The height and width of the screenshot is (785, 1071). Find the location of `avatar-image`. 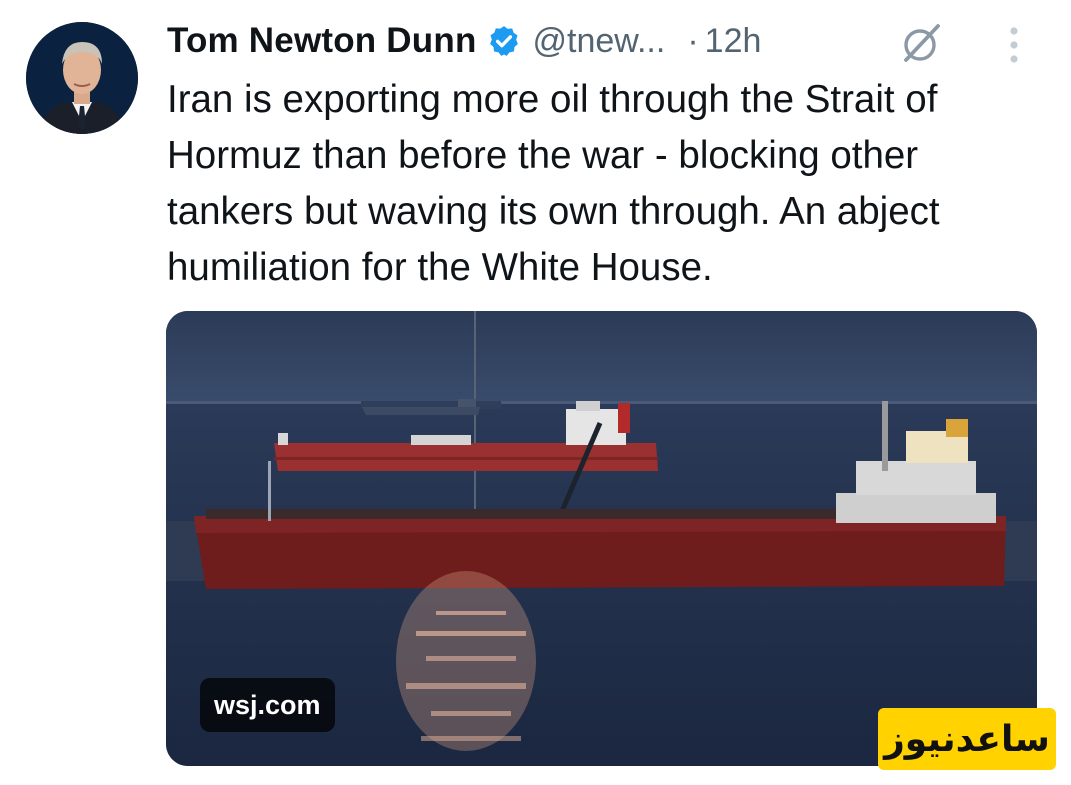

avatar-image is located at coordinates (82, 78).